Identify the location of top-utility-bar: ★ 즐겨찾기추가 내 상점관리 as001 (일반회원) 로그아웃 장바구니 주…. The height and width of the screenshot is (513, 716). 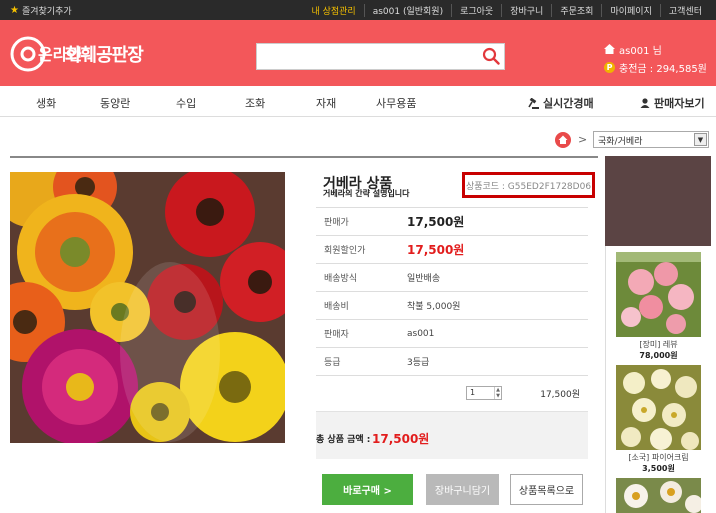
(358, 10).